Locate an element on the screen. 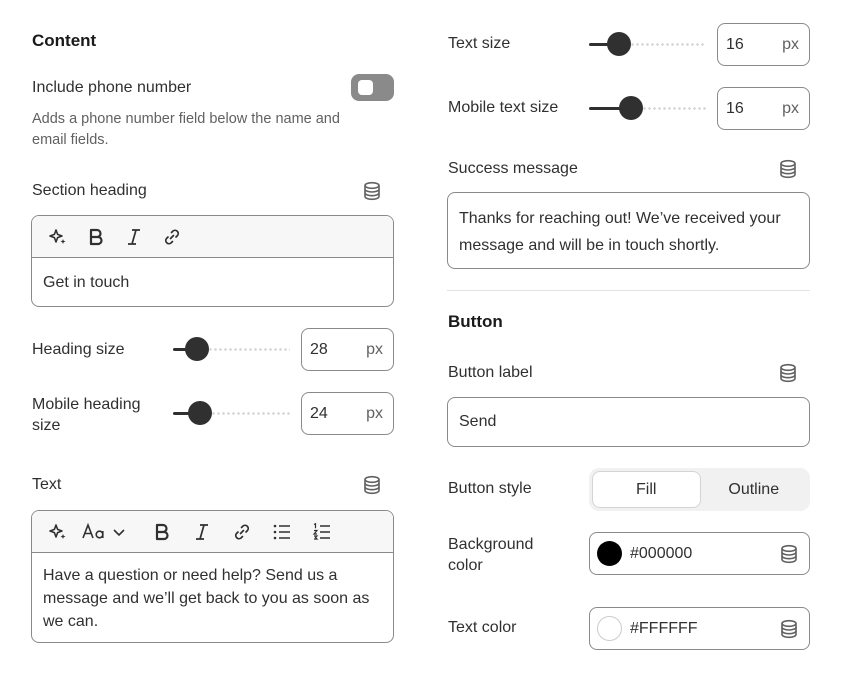  toggle-knob is located at coordinates (365, 87).